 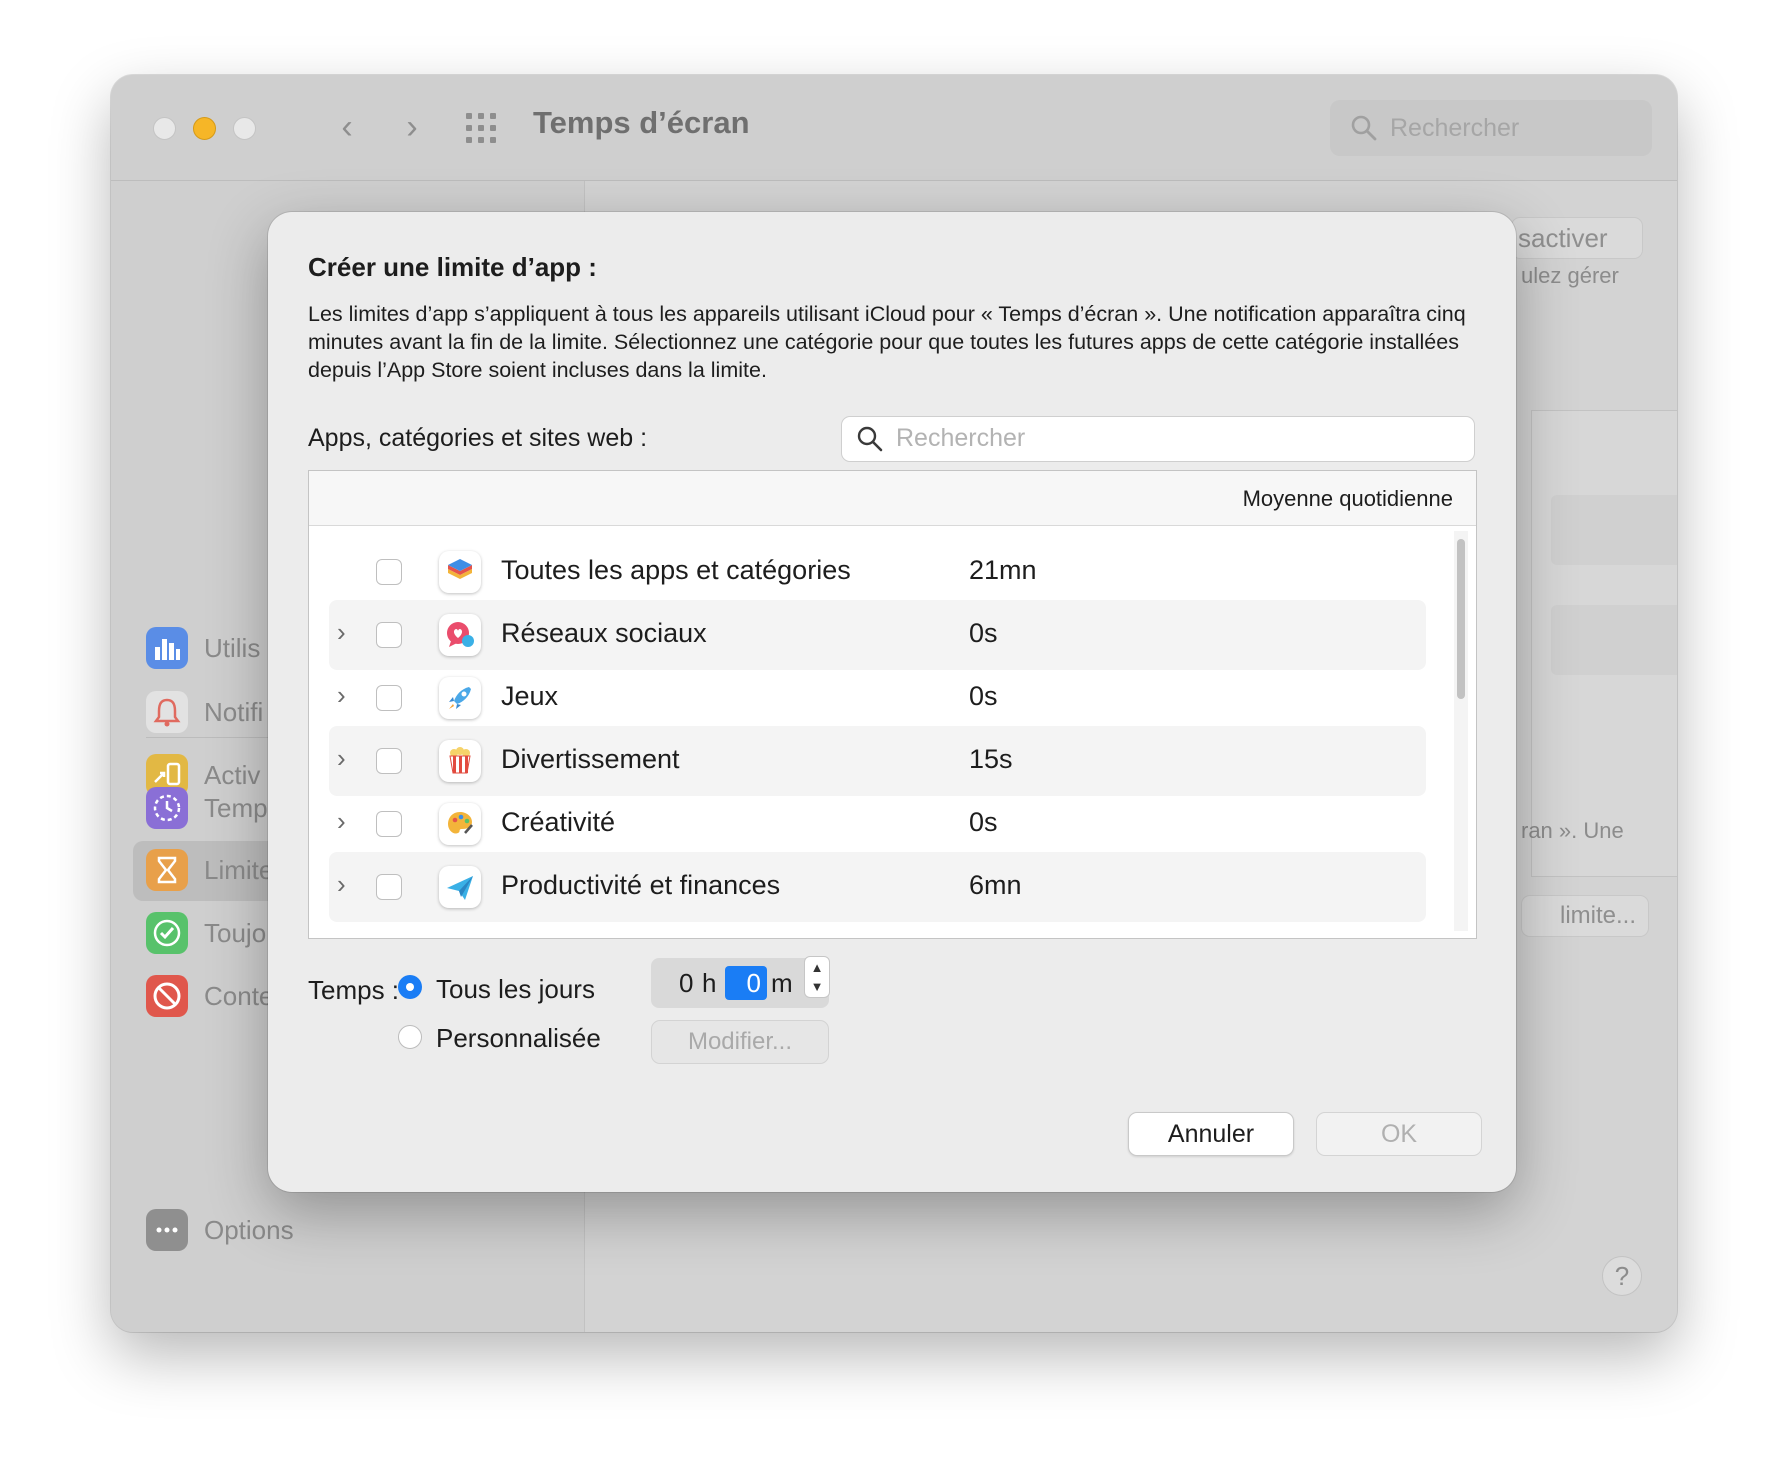 I want to click on deactivate-button: sactiver, so click(x=1577, y=238).